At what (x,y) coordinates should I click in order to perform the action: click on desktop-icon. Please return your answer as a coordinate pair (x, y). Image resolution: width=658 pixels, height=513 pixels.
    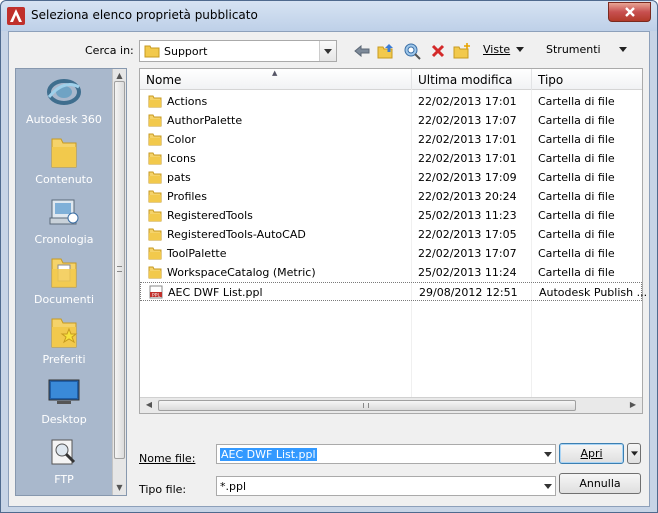
    Looking at the image, I should click on (64, 392).